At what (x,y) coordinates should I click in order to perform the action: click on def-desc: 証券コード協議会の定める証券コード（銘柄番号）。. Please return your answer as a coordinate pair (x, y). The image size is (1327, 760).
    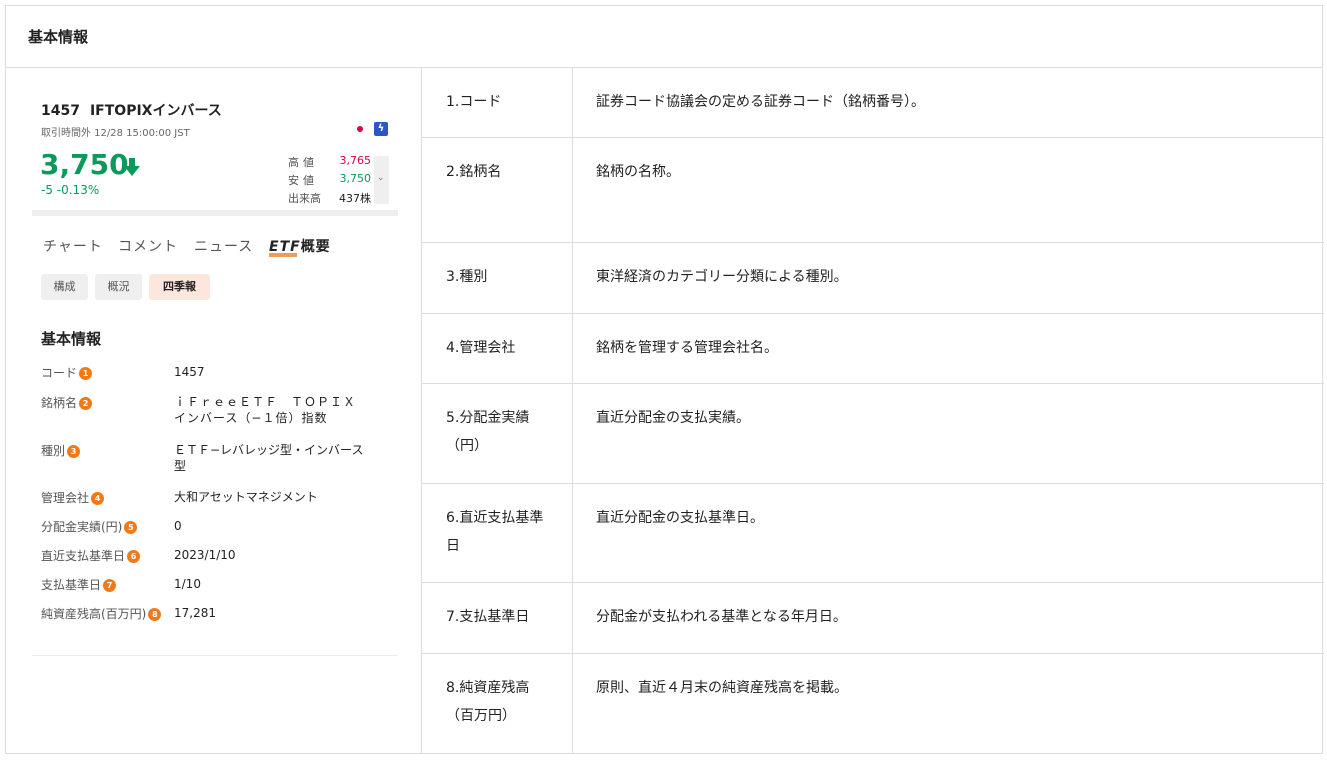
    Looking at the image, I should click on (760, 102).